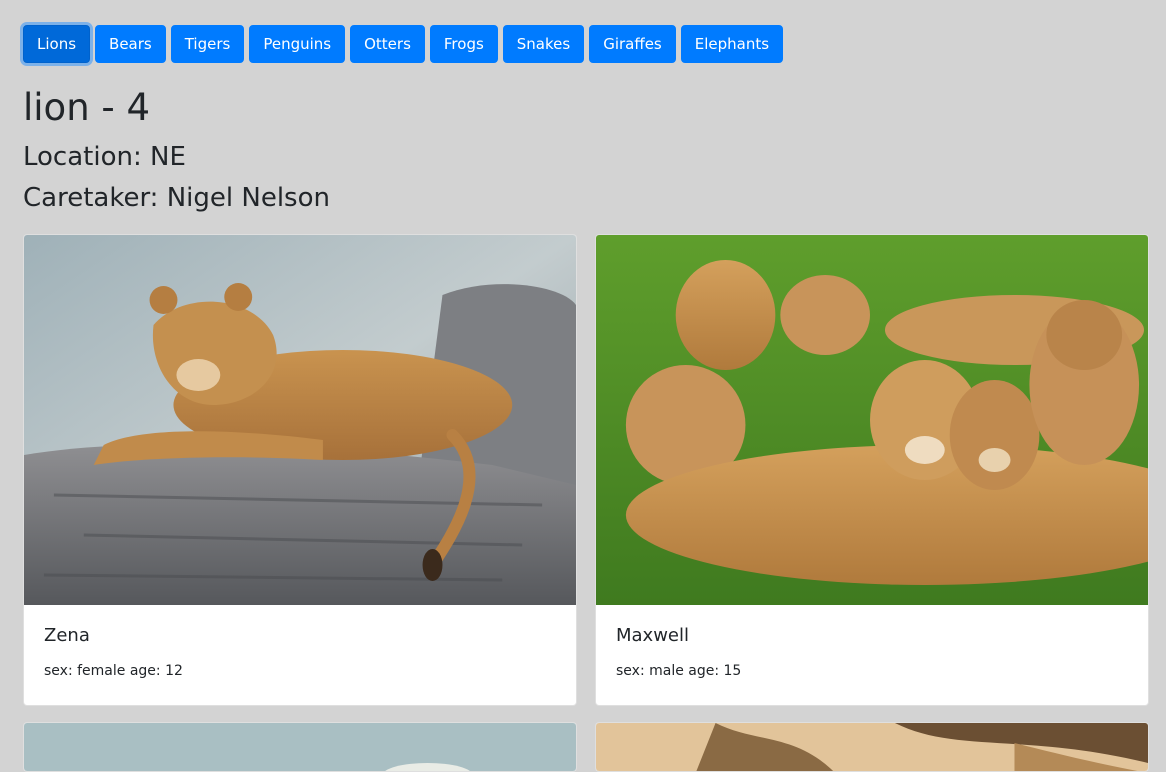 This screenshot has width=1166, height=772. What do you see at coordinates (297, 44) in the screenshot?
I see `nav-button-penguins: Penguins` at bounding box center [297, 44].